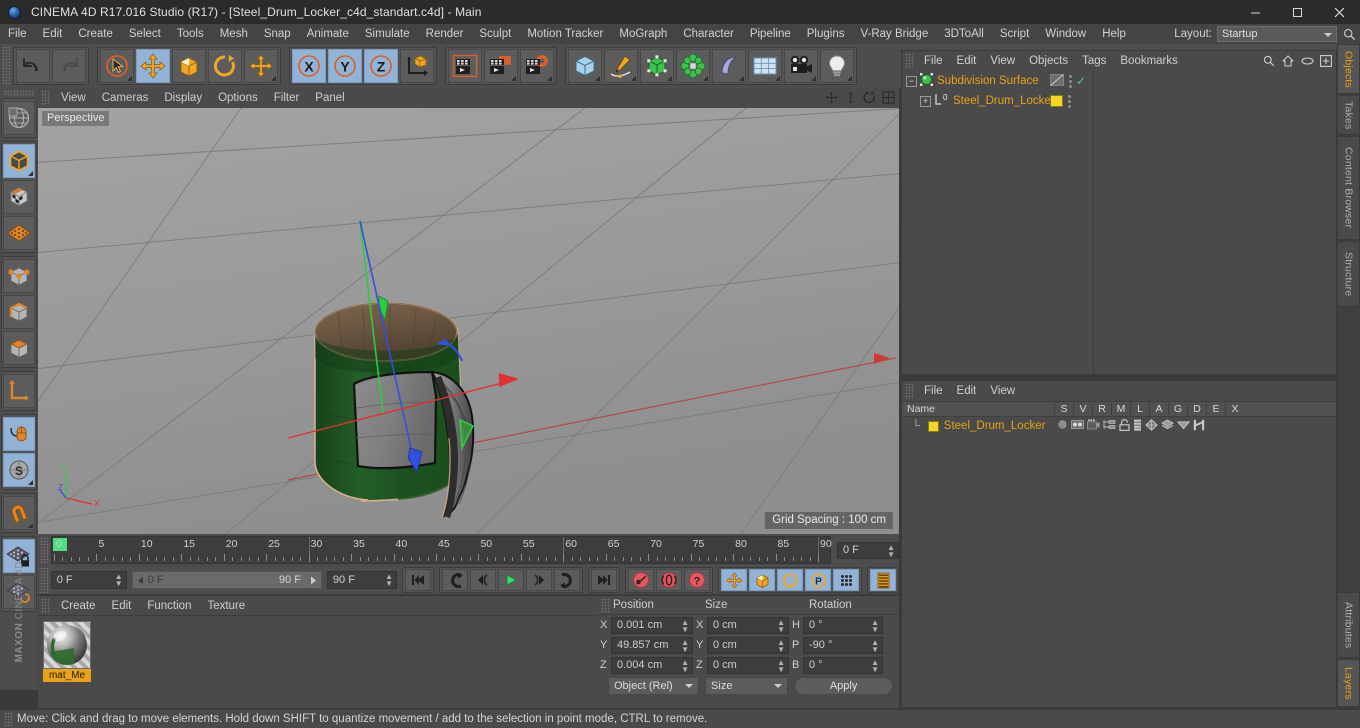  Describe the element at coordinates (539, 580) in the screenshot. I see `step-forward-button` at that location.